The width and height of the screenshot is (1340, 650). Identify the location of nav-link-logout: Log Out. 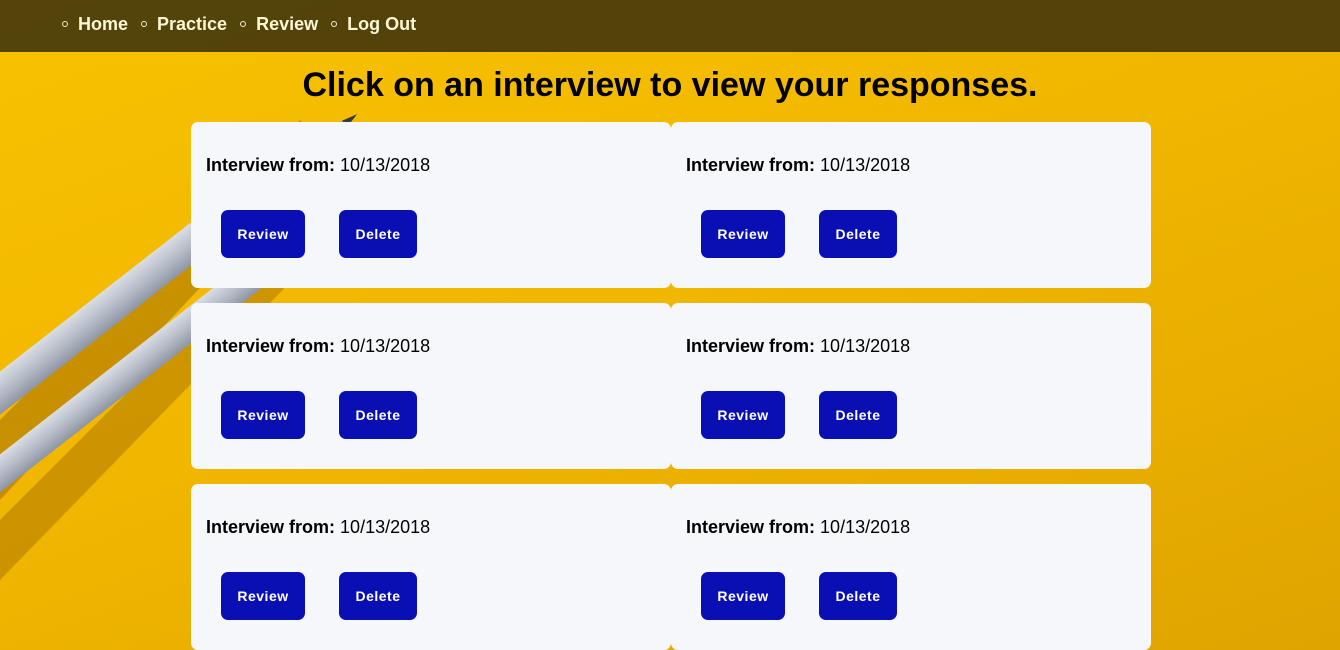
(381, 24).